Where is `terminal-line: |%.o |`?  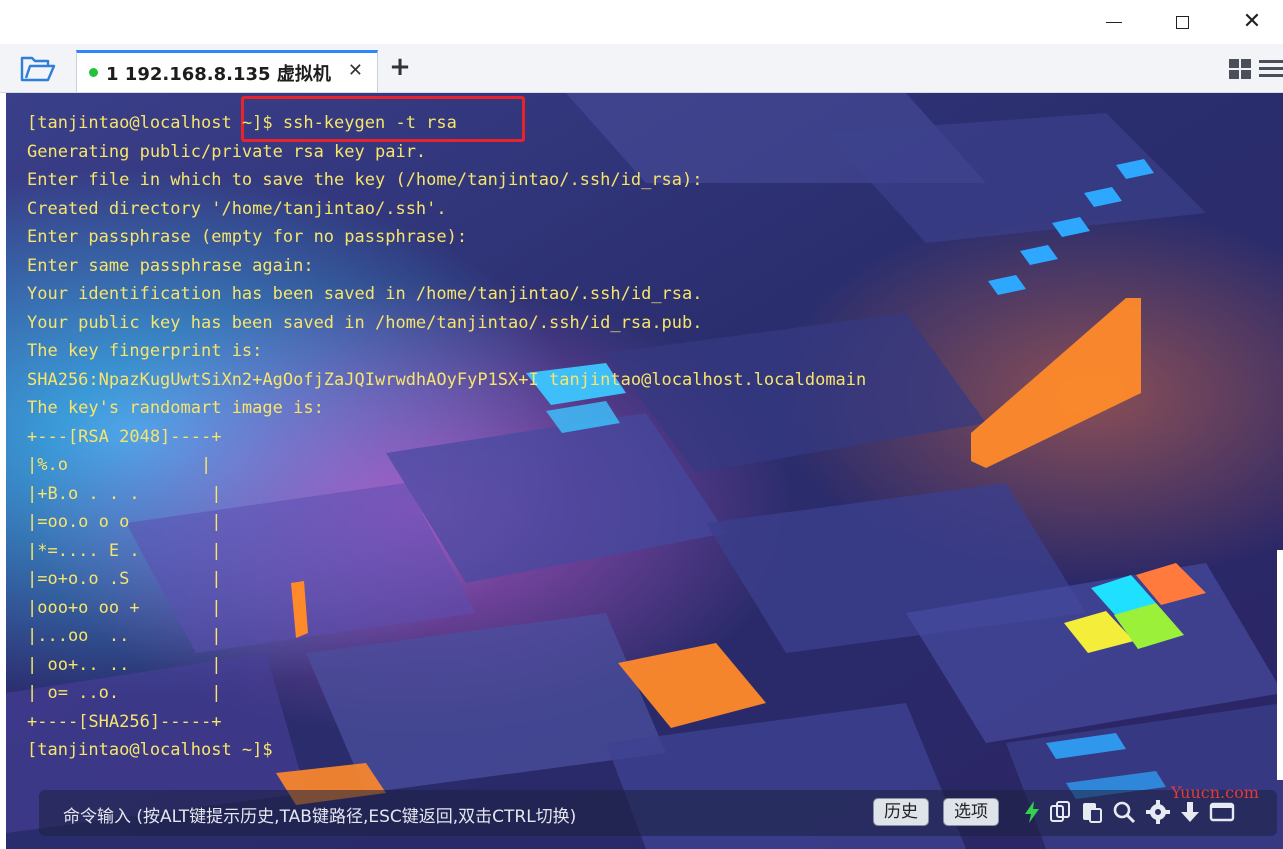
terminal-line: |%.o | is located at coordinates (119, 465).